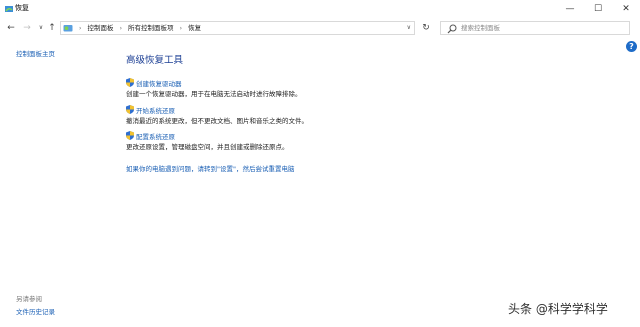  I want to click on page-title: 高级恢复工具, so click(155, 60).